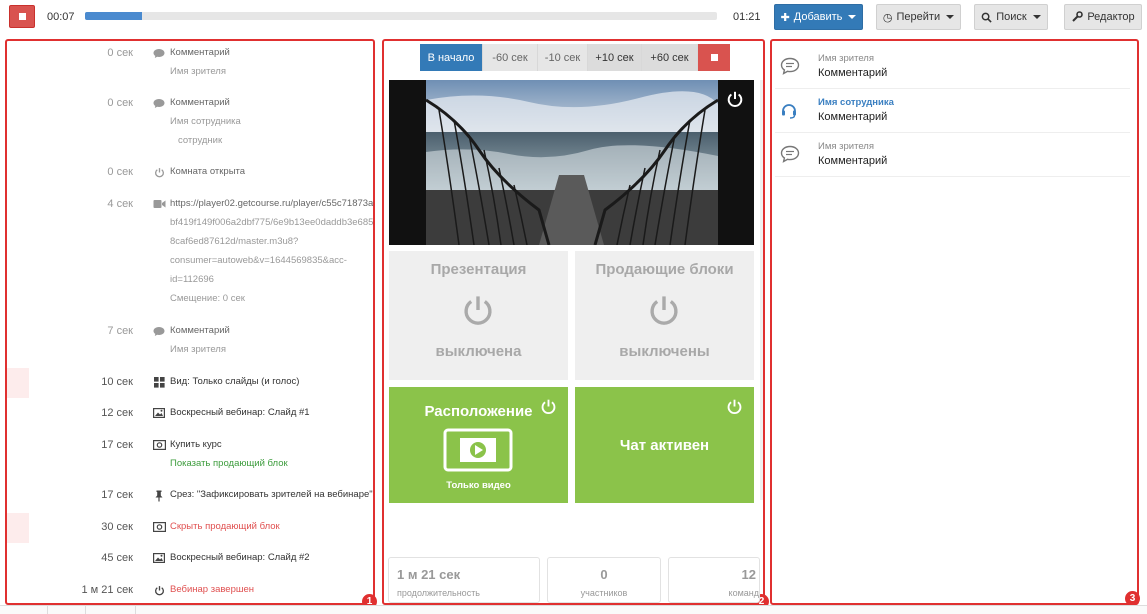  Describe the element at coordinates (229, 463) in the screenshot. I see `log-entry-line: Показать продающий блок` at that location.